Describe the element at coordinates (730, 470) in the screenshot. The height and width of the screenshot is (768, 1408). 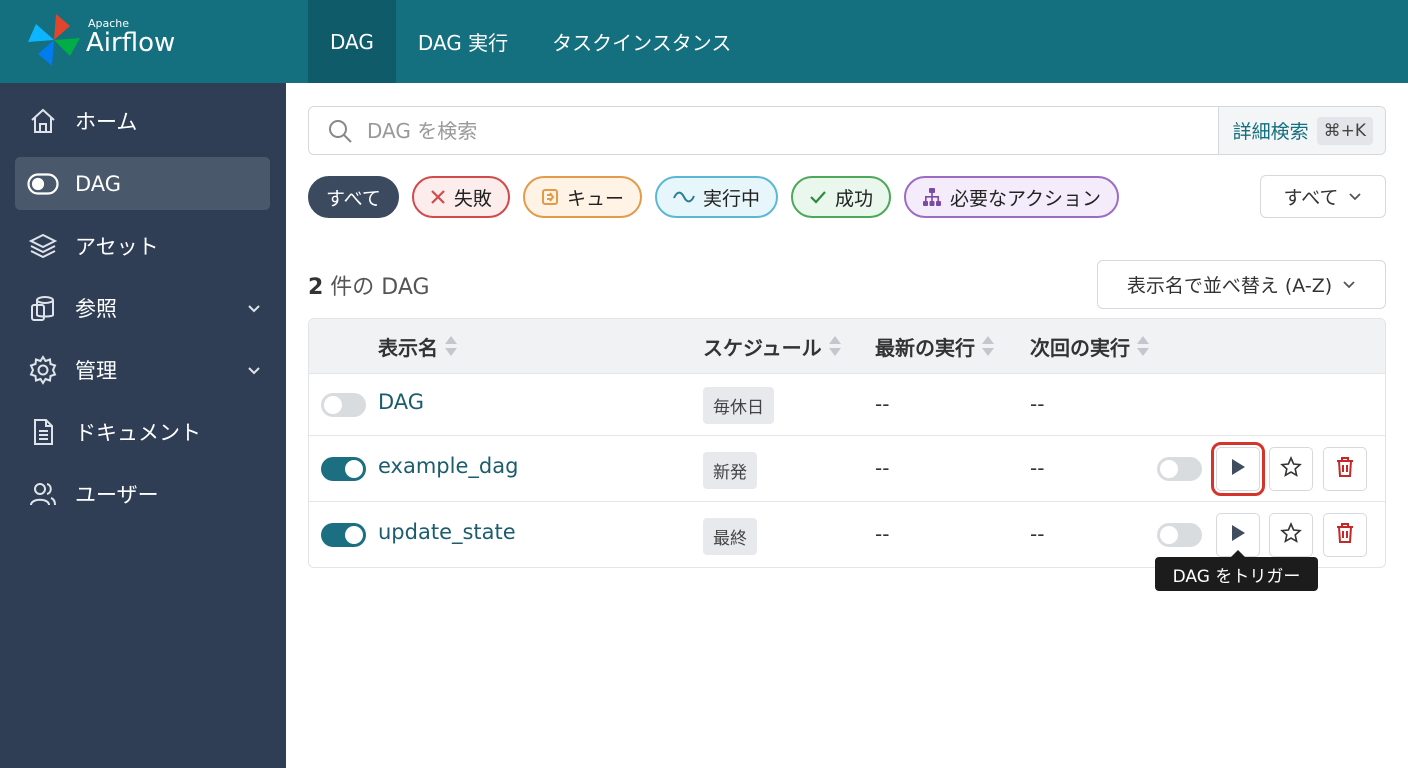
I see `schedule-badge: 新発` at that location.